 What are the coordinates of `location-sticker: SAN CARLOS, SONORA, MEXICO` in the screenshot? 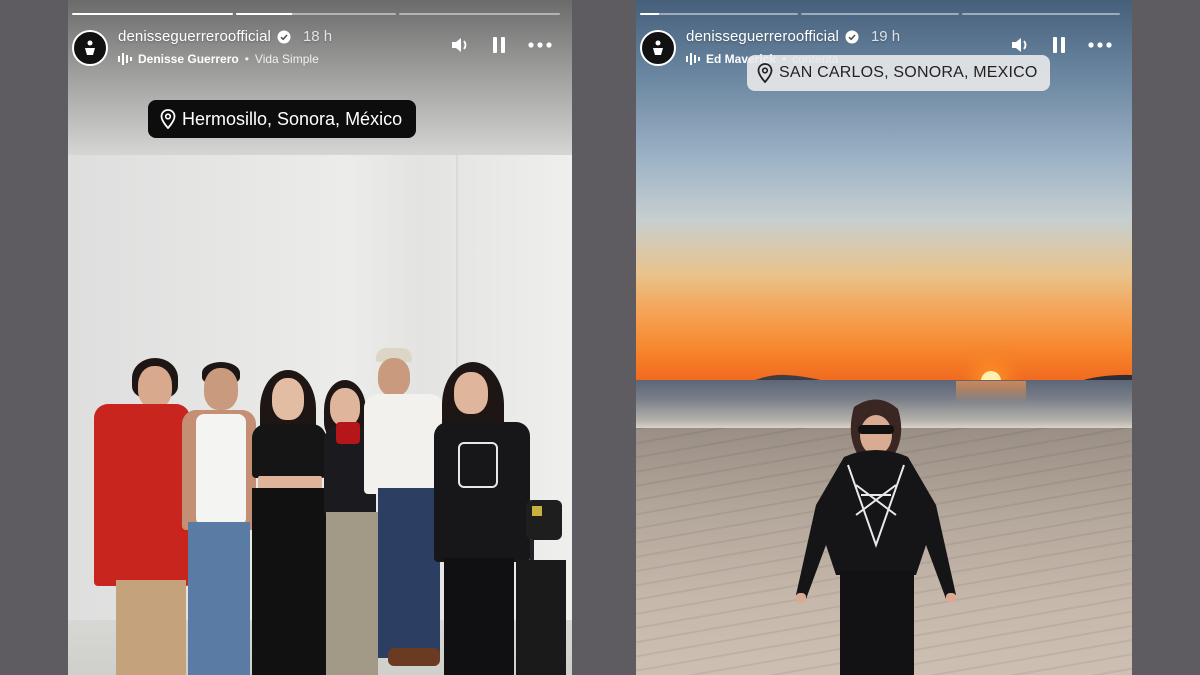 It's located at (898, 73).